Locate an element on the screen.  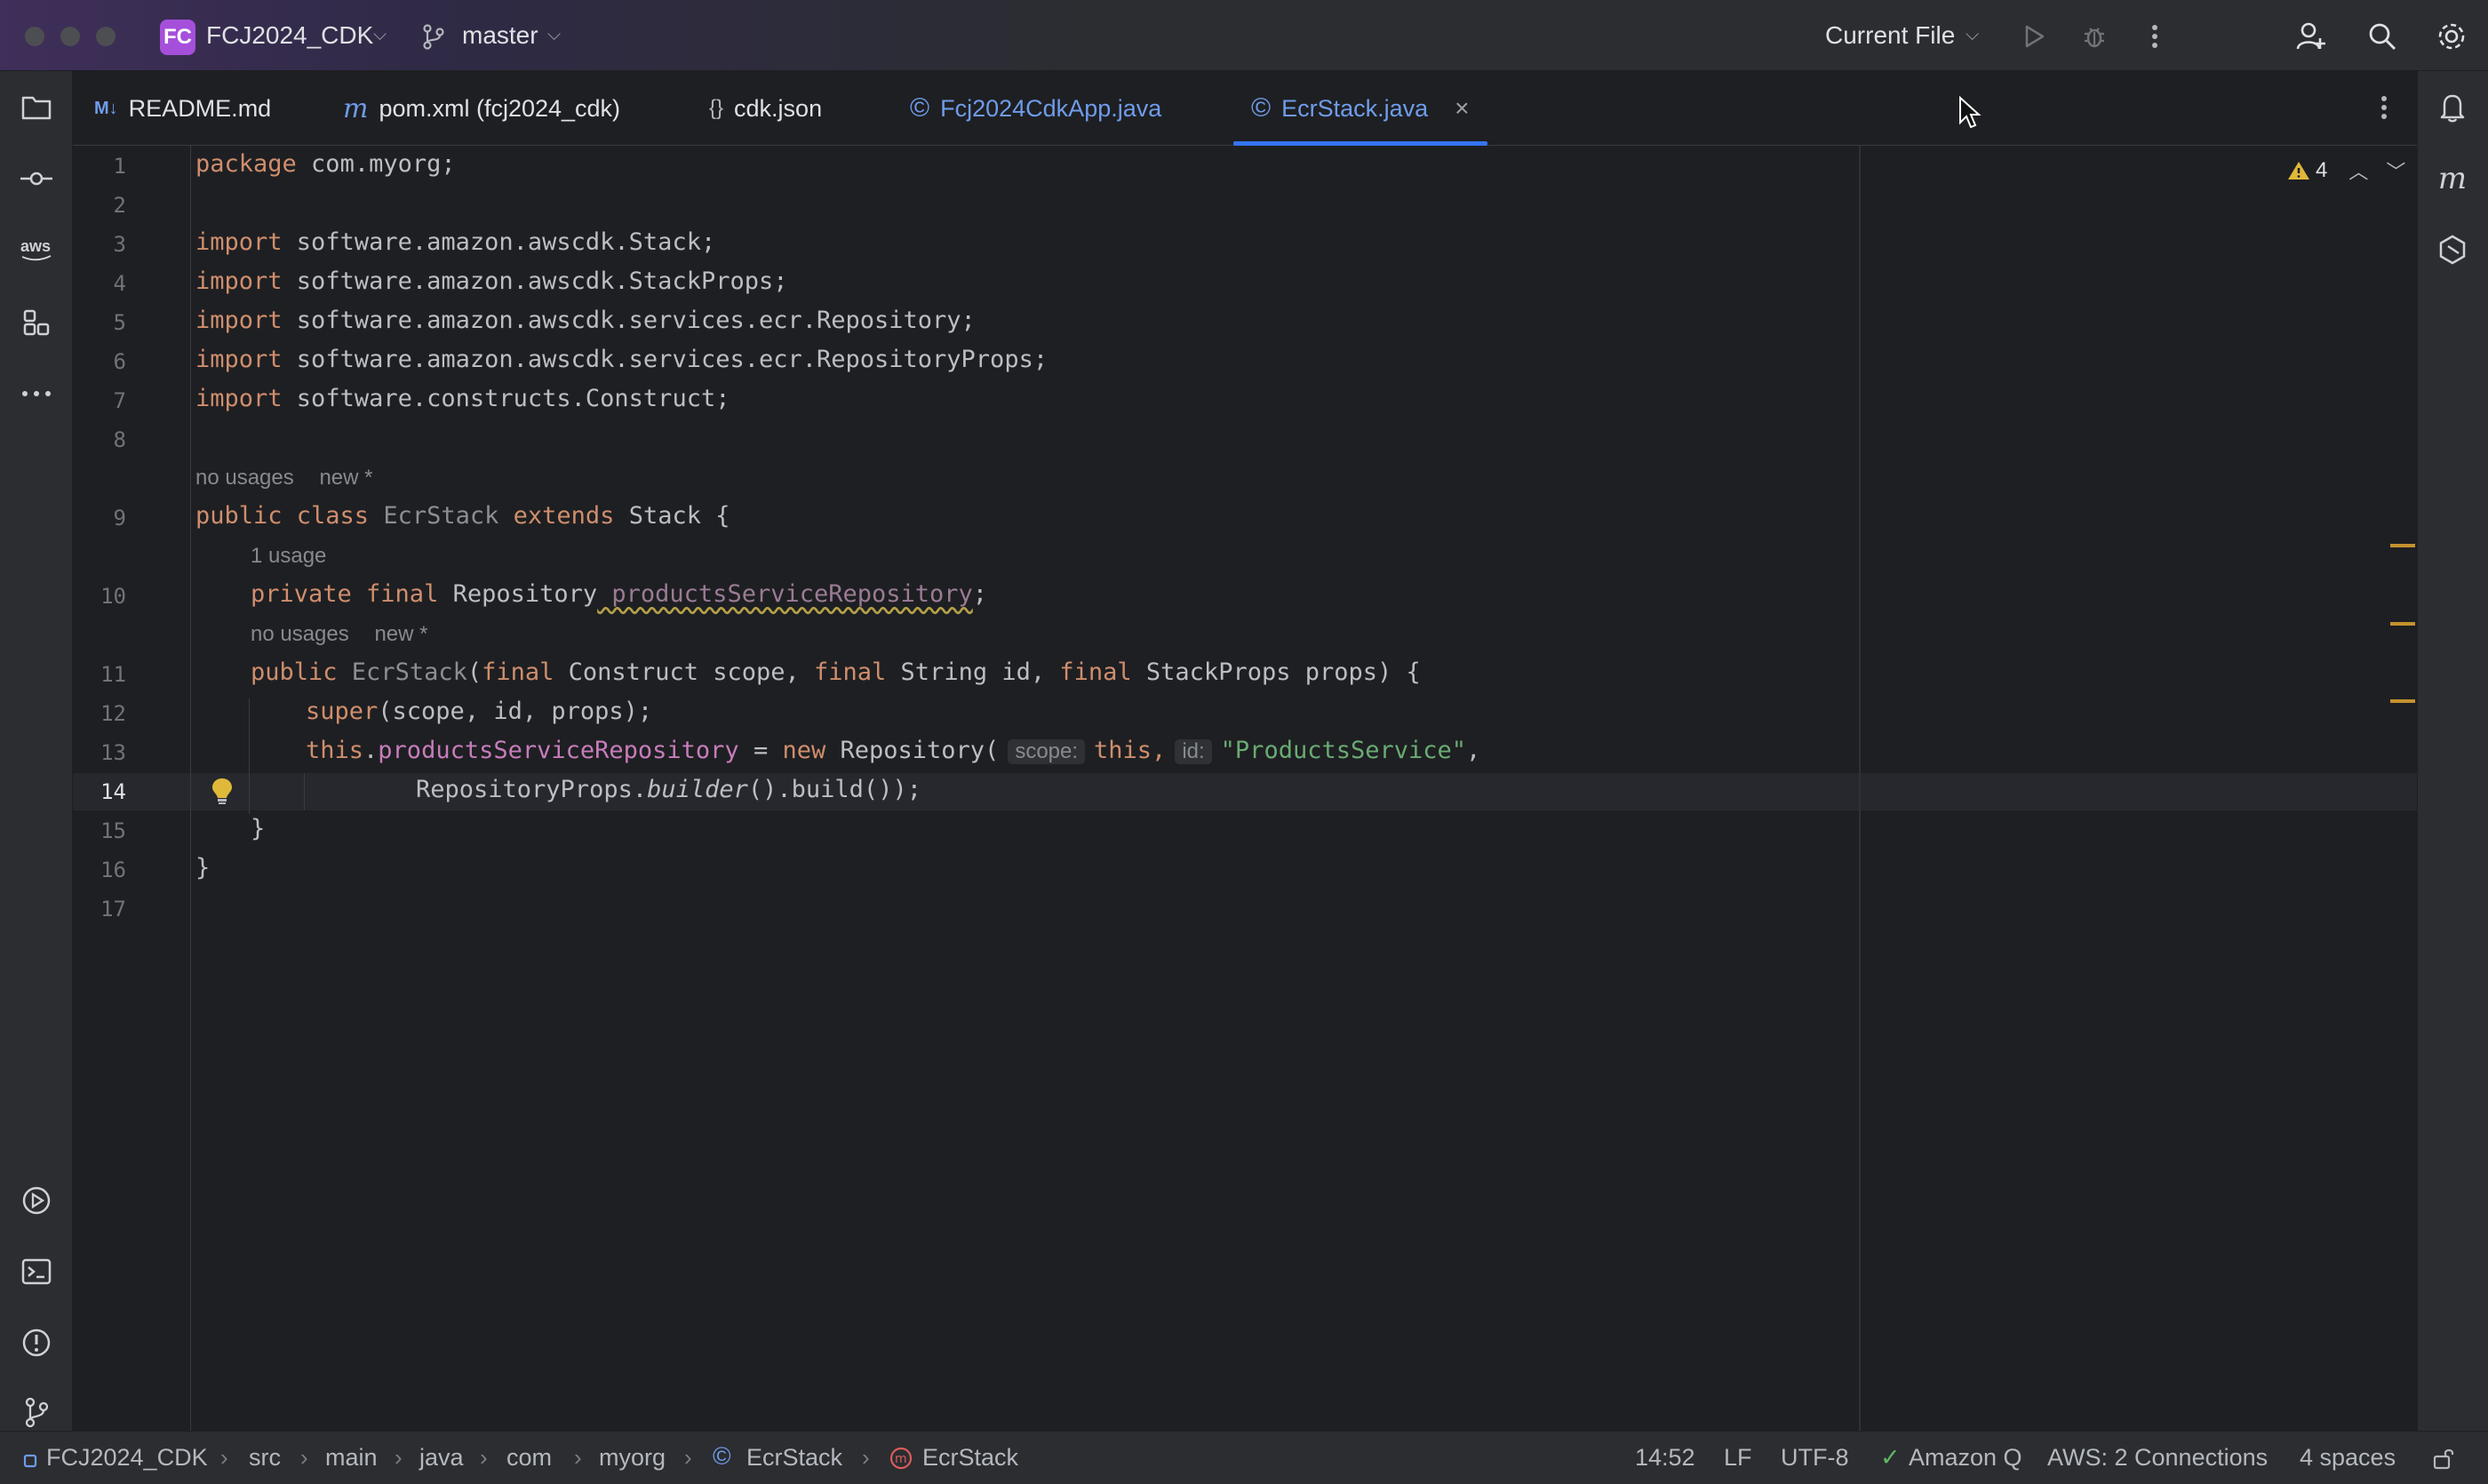
line-separator: LF is located at coordinates (1738, 1458).